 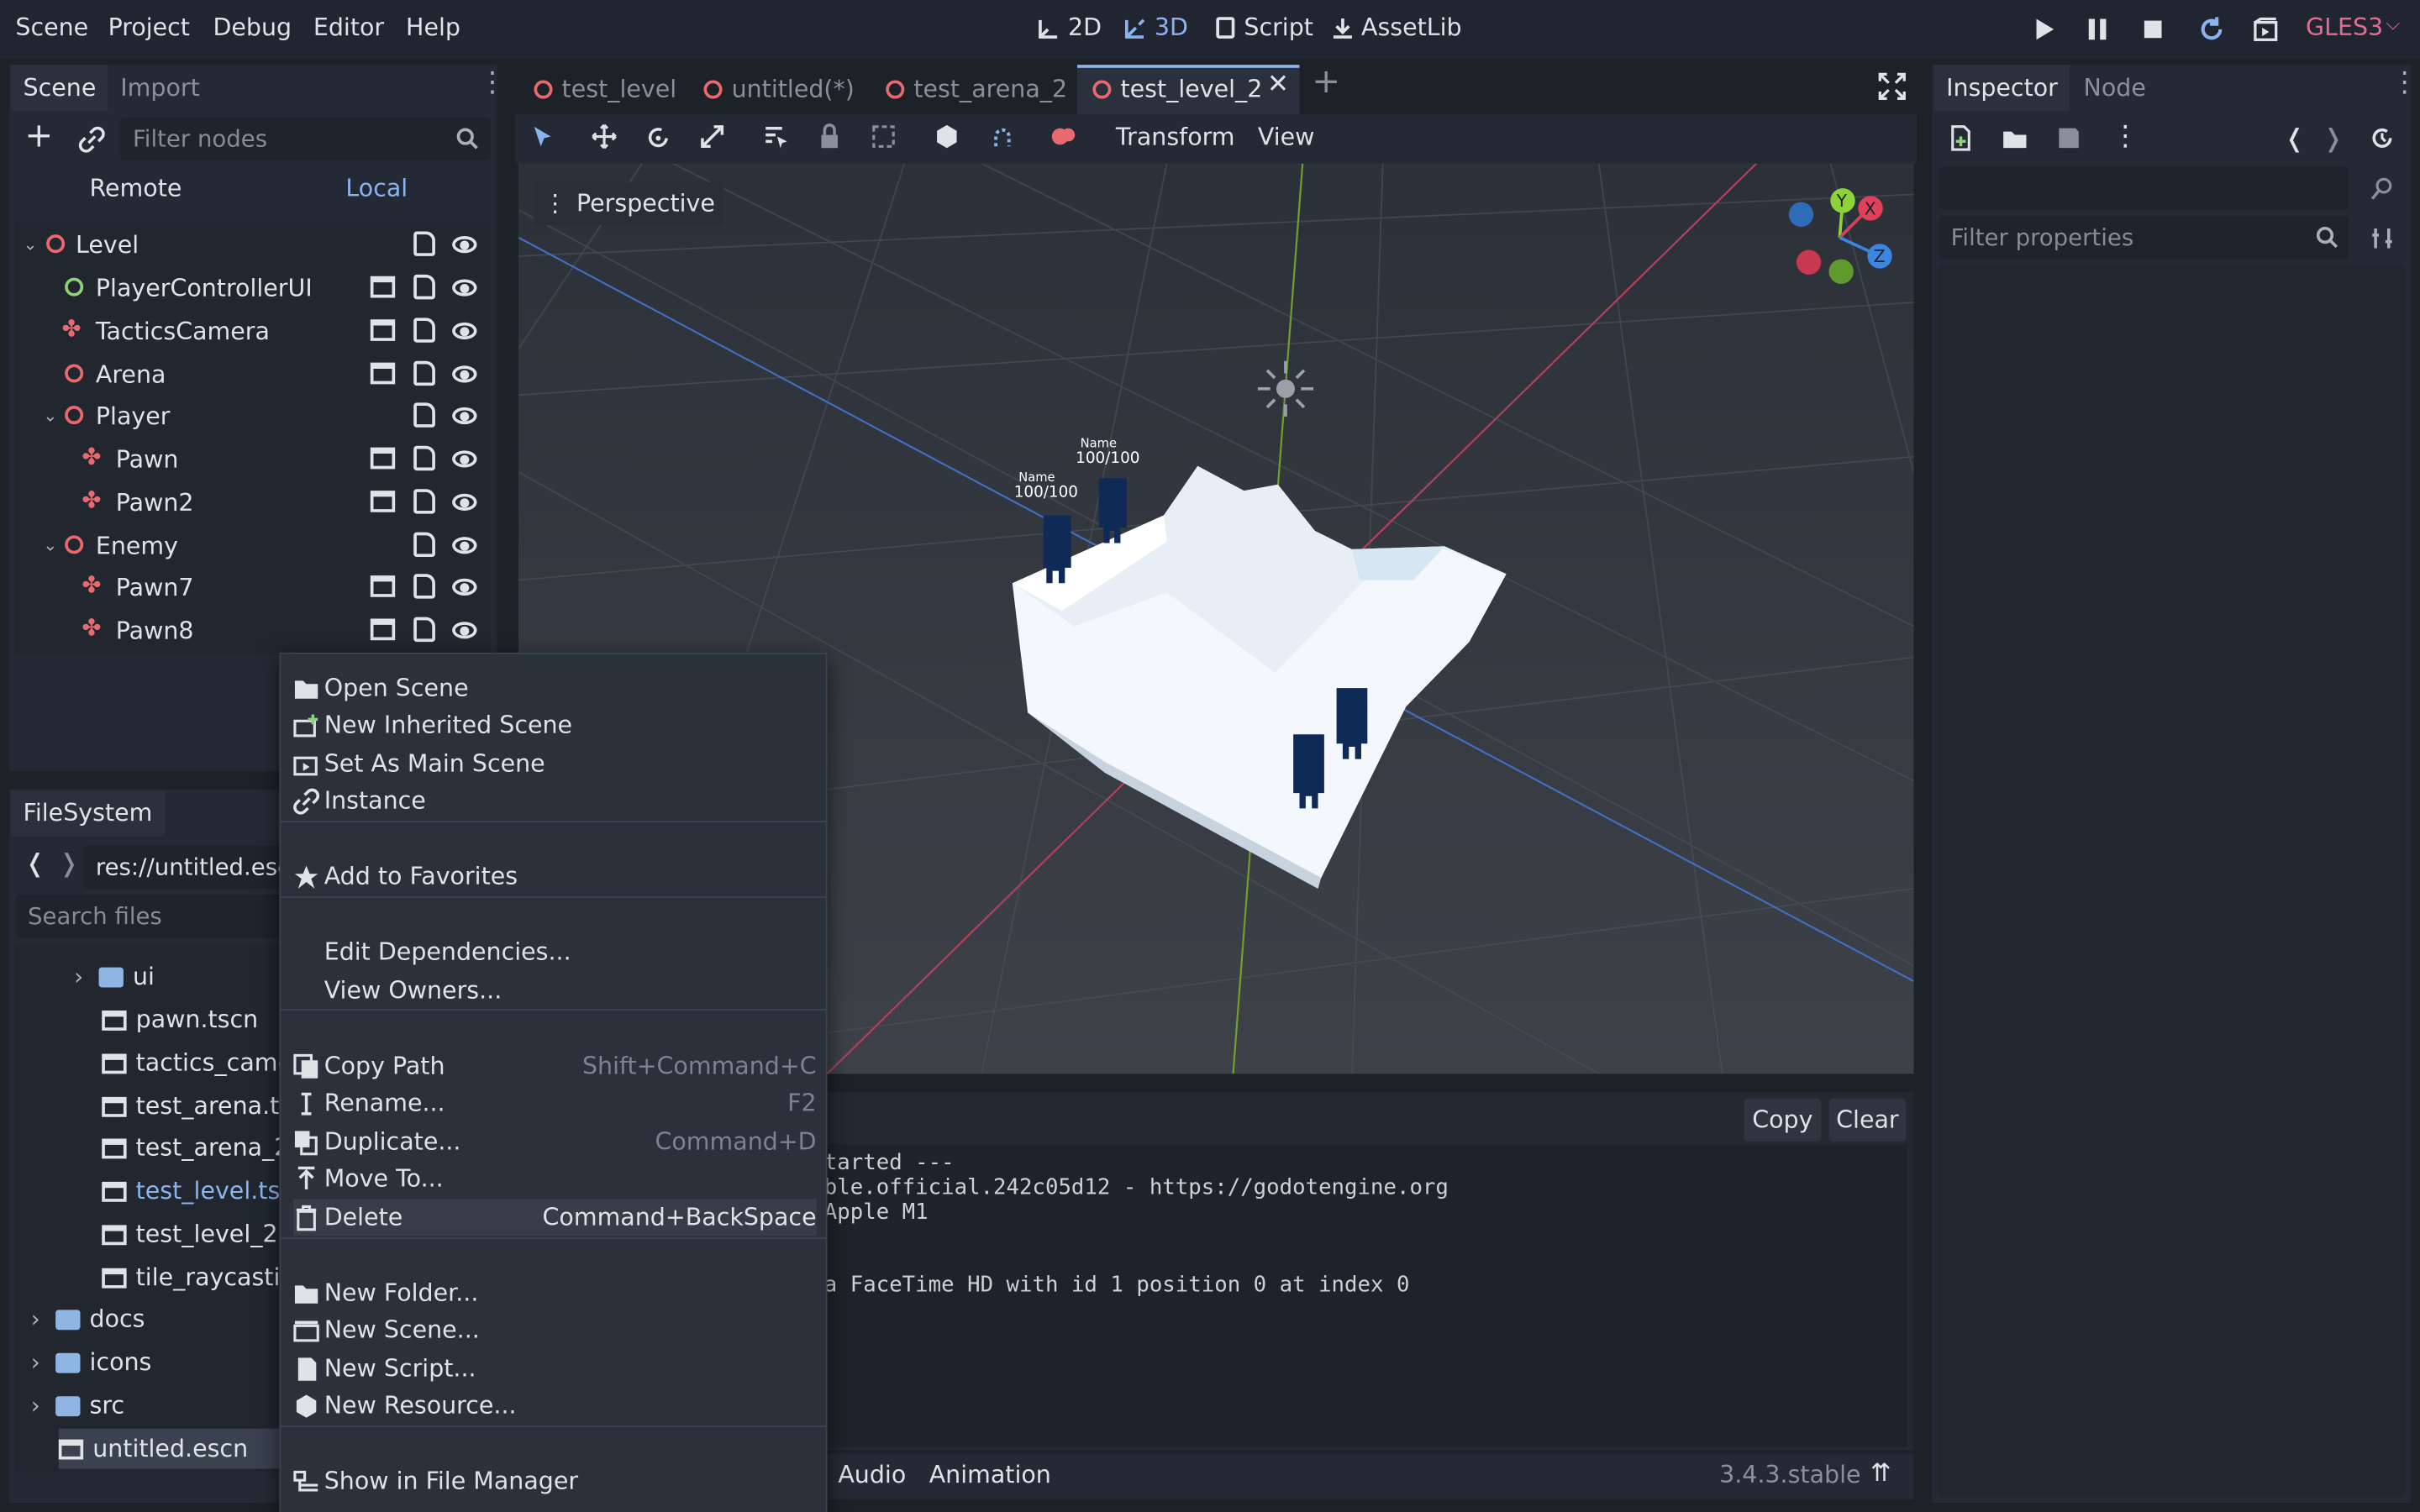 I want to click on workspace-3d-button: 3D, so click(x=1155, y=28).